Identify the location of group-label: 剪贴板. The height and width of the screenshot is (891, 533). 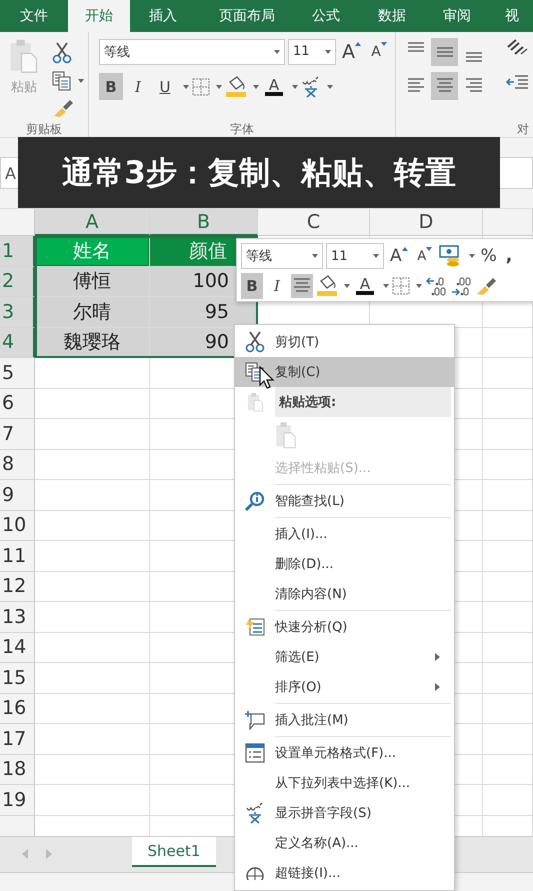
(44, 129).